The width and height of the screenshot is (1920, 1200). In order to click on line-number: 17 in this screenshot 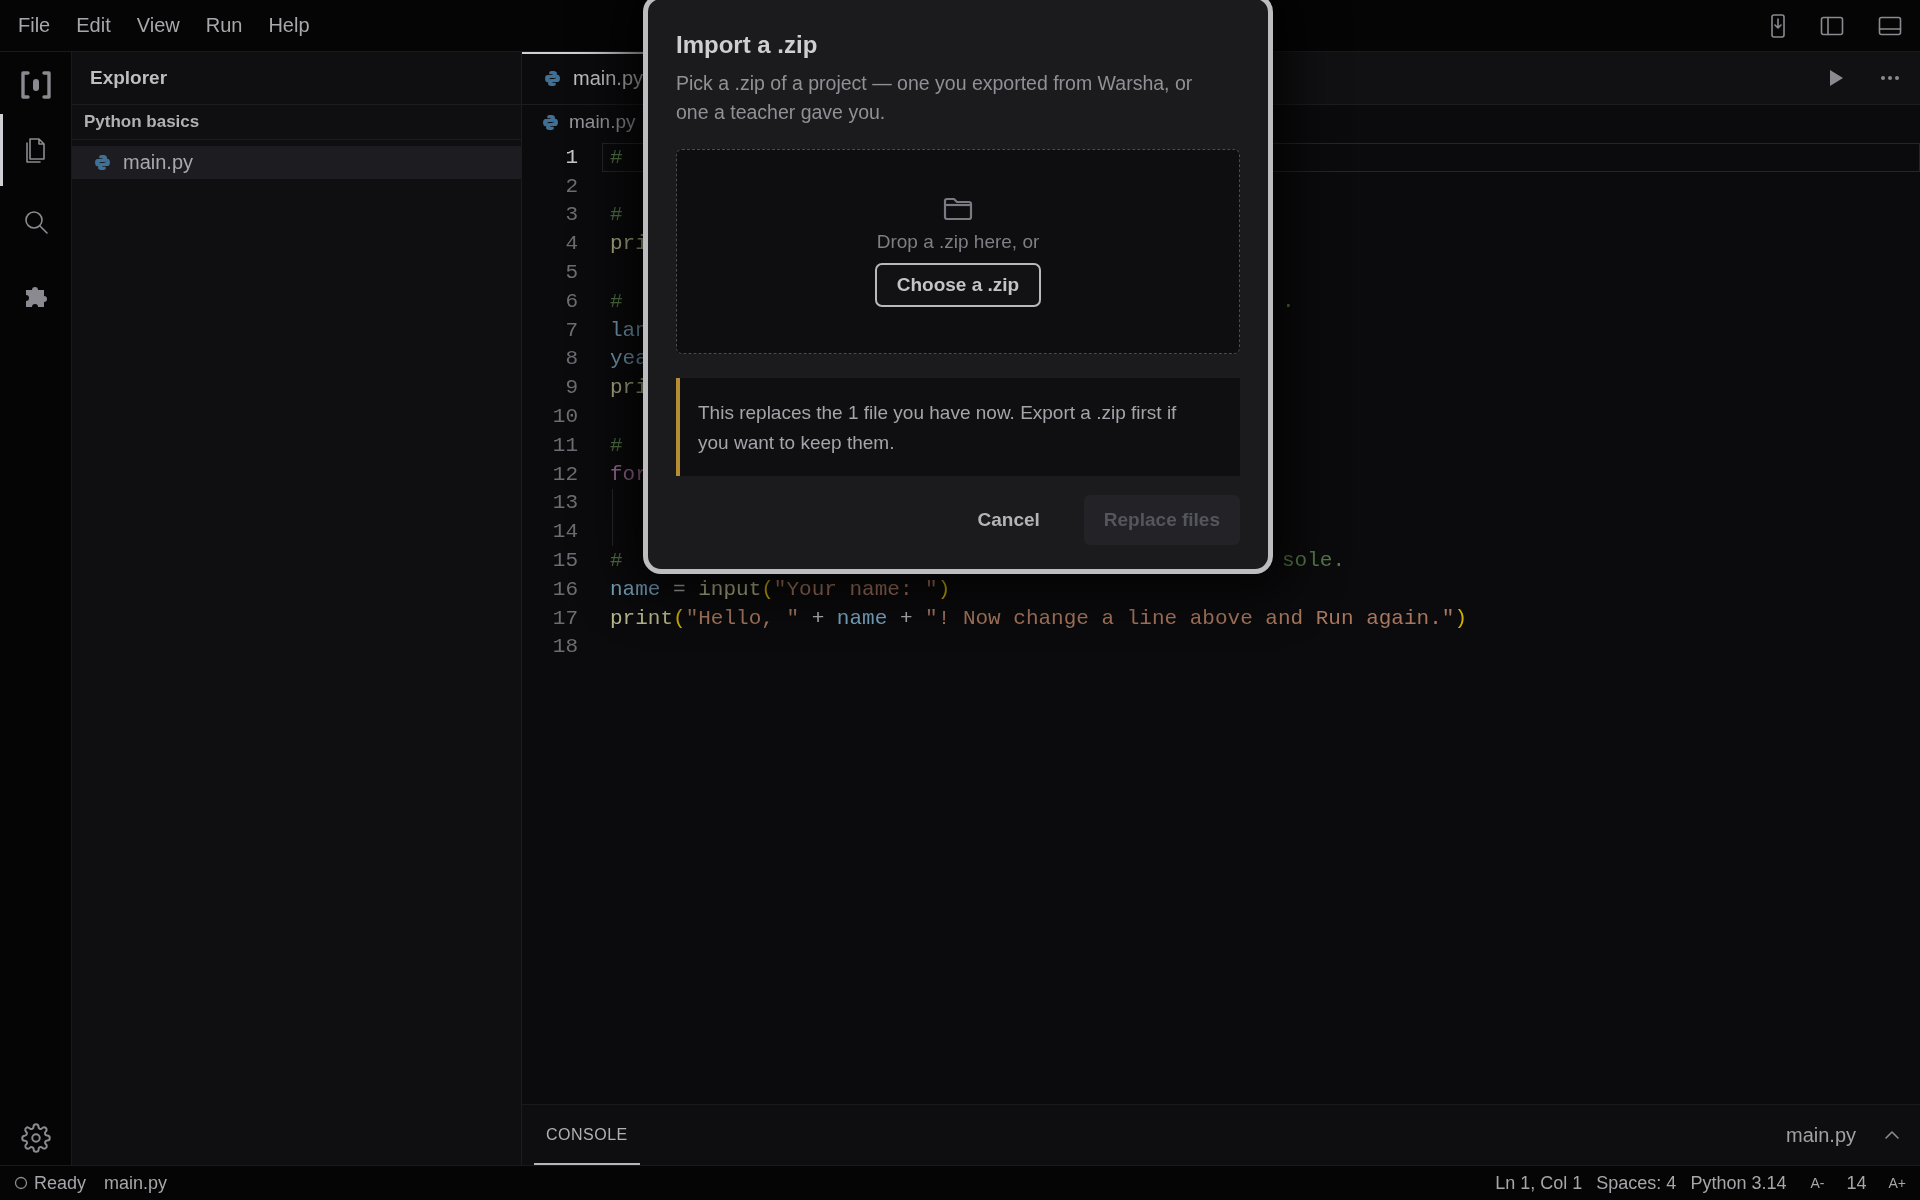, I will do `click(564, 618)`.